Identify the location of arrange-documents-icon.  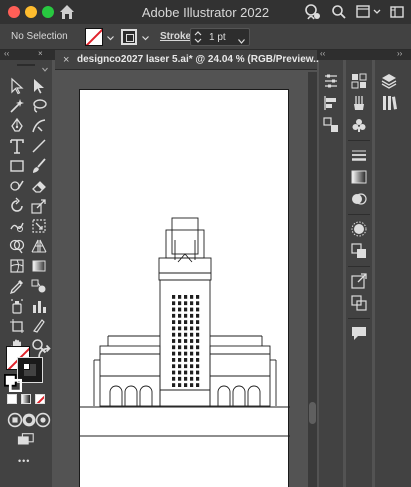
(363, 12).